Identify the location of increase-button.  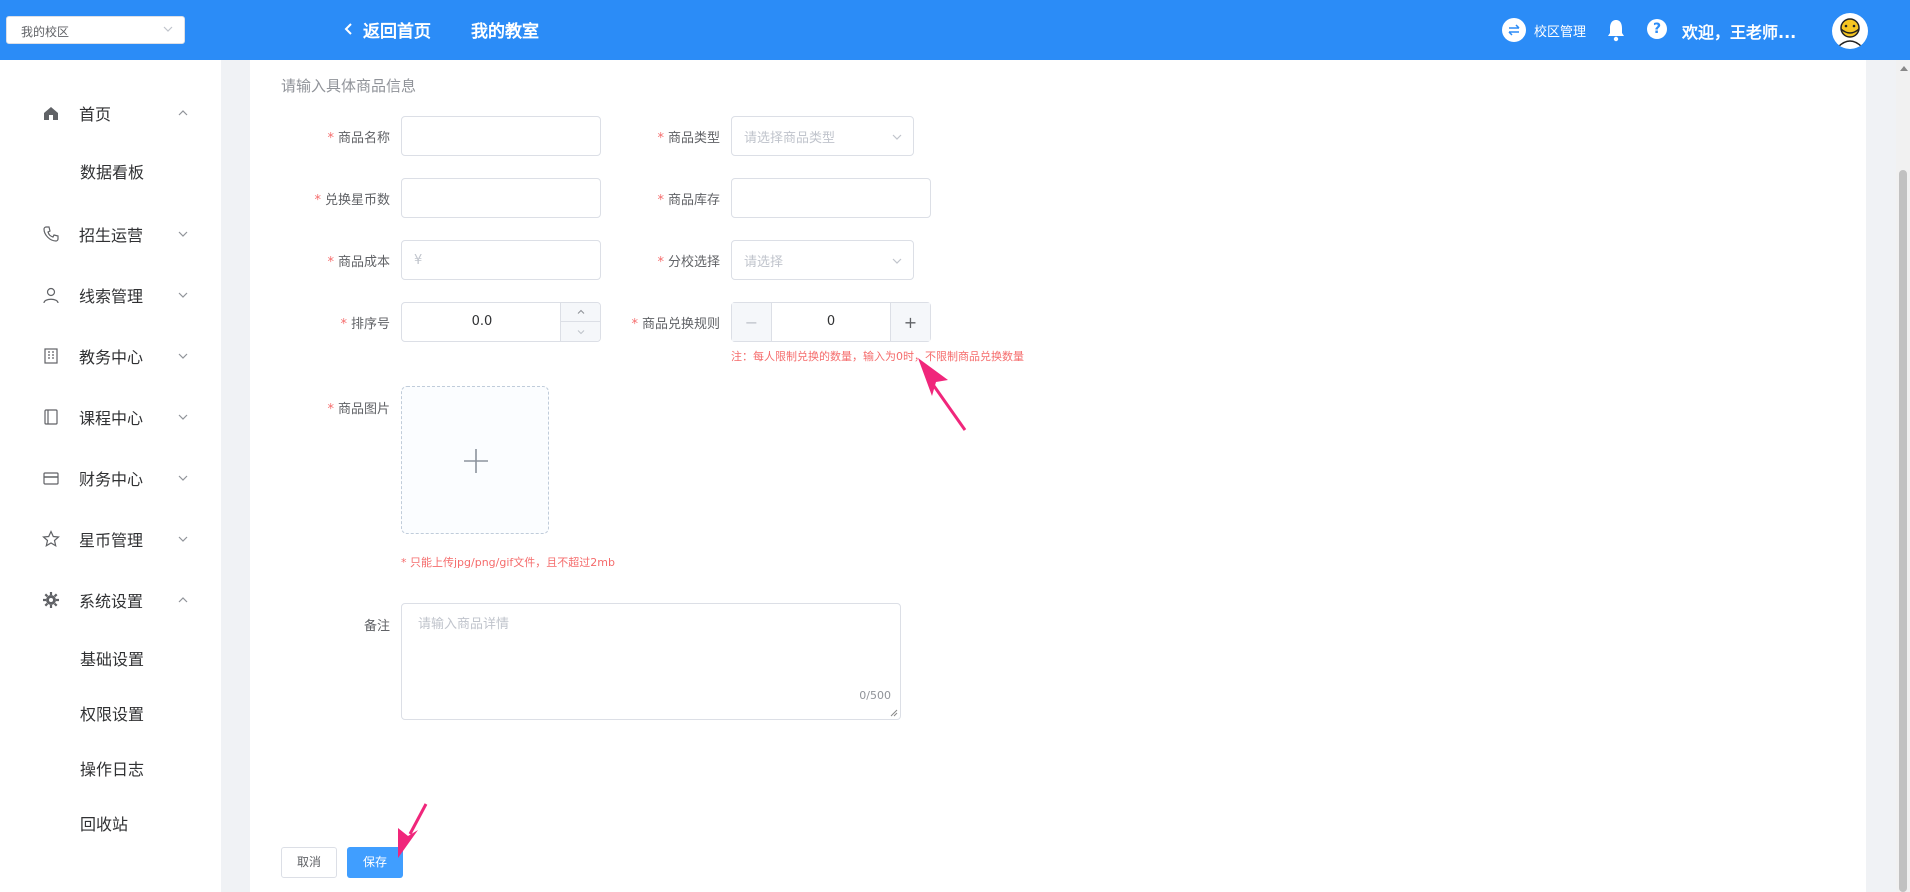
(580, 312).